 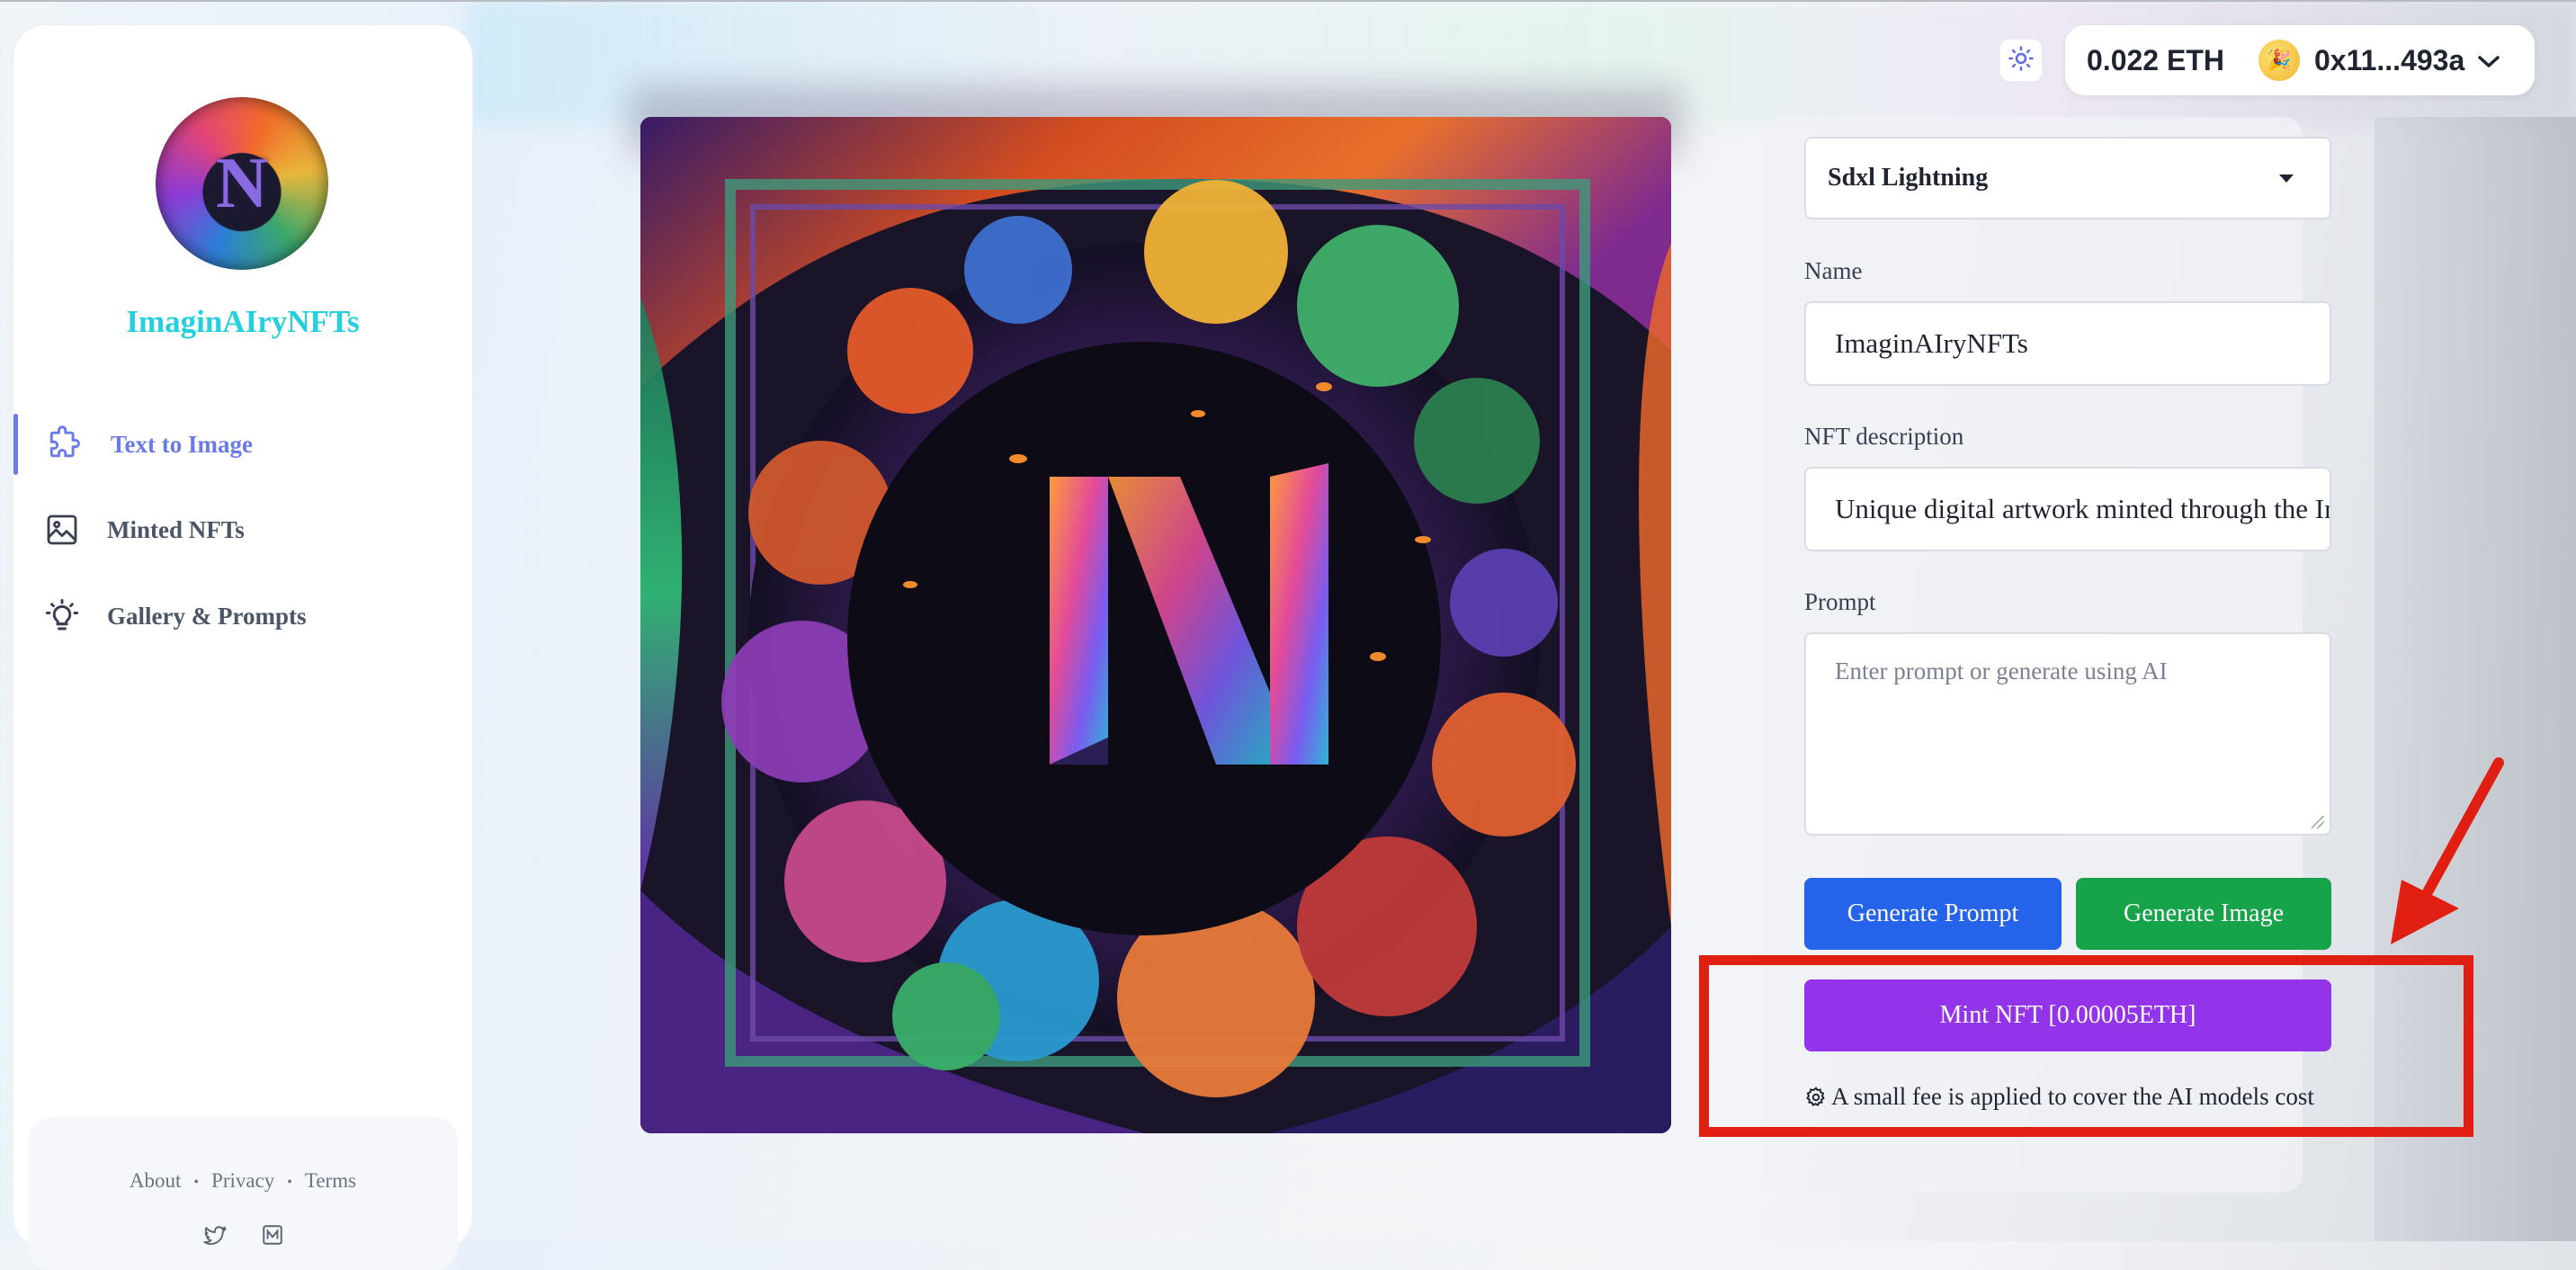 I want to click on medium-icon, so click(x=272, y=1238).